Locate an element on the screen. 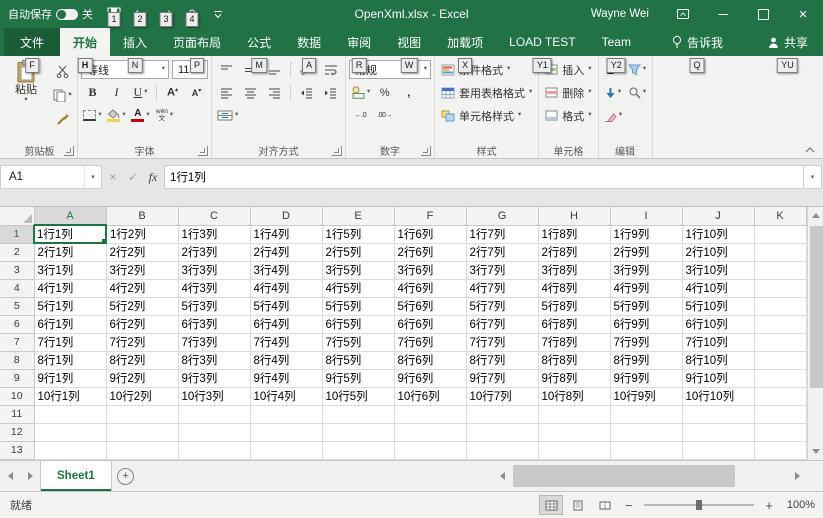 The width and height of the screenshot is (823, 518). zoom-slider-thumb is located at coordinates (699, 505).